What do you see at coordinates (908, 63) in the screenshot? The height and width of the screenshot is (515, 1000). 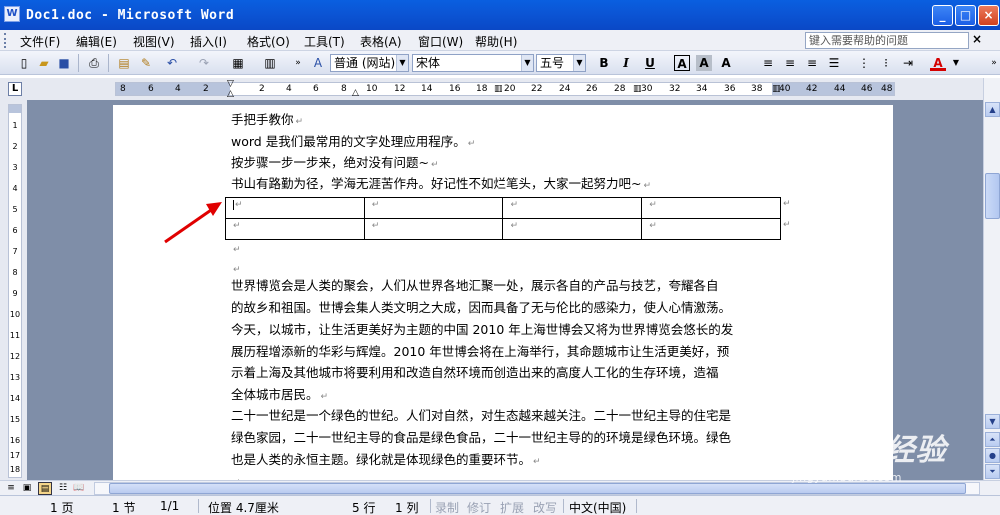 I see `indent-icon: ⇥` at bounding box center [908, 63].